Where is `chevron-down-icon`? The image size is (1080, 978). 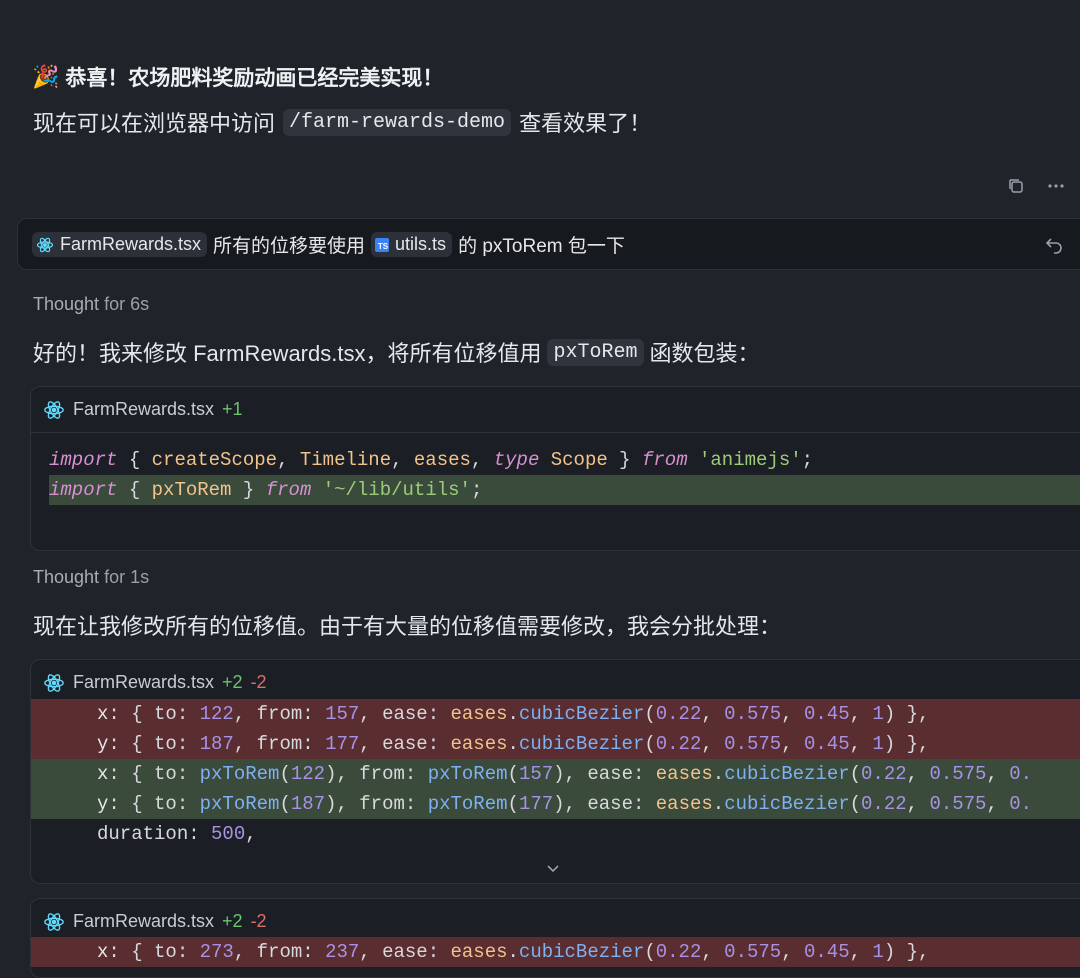
chevron-down-icon is located at coordinates (553, 868).